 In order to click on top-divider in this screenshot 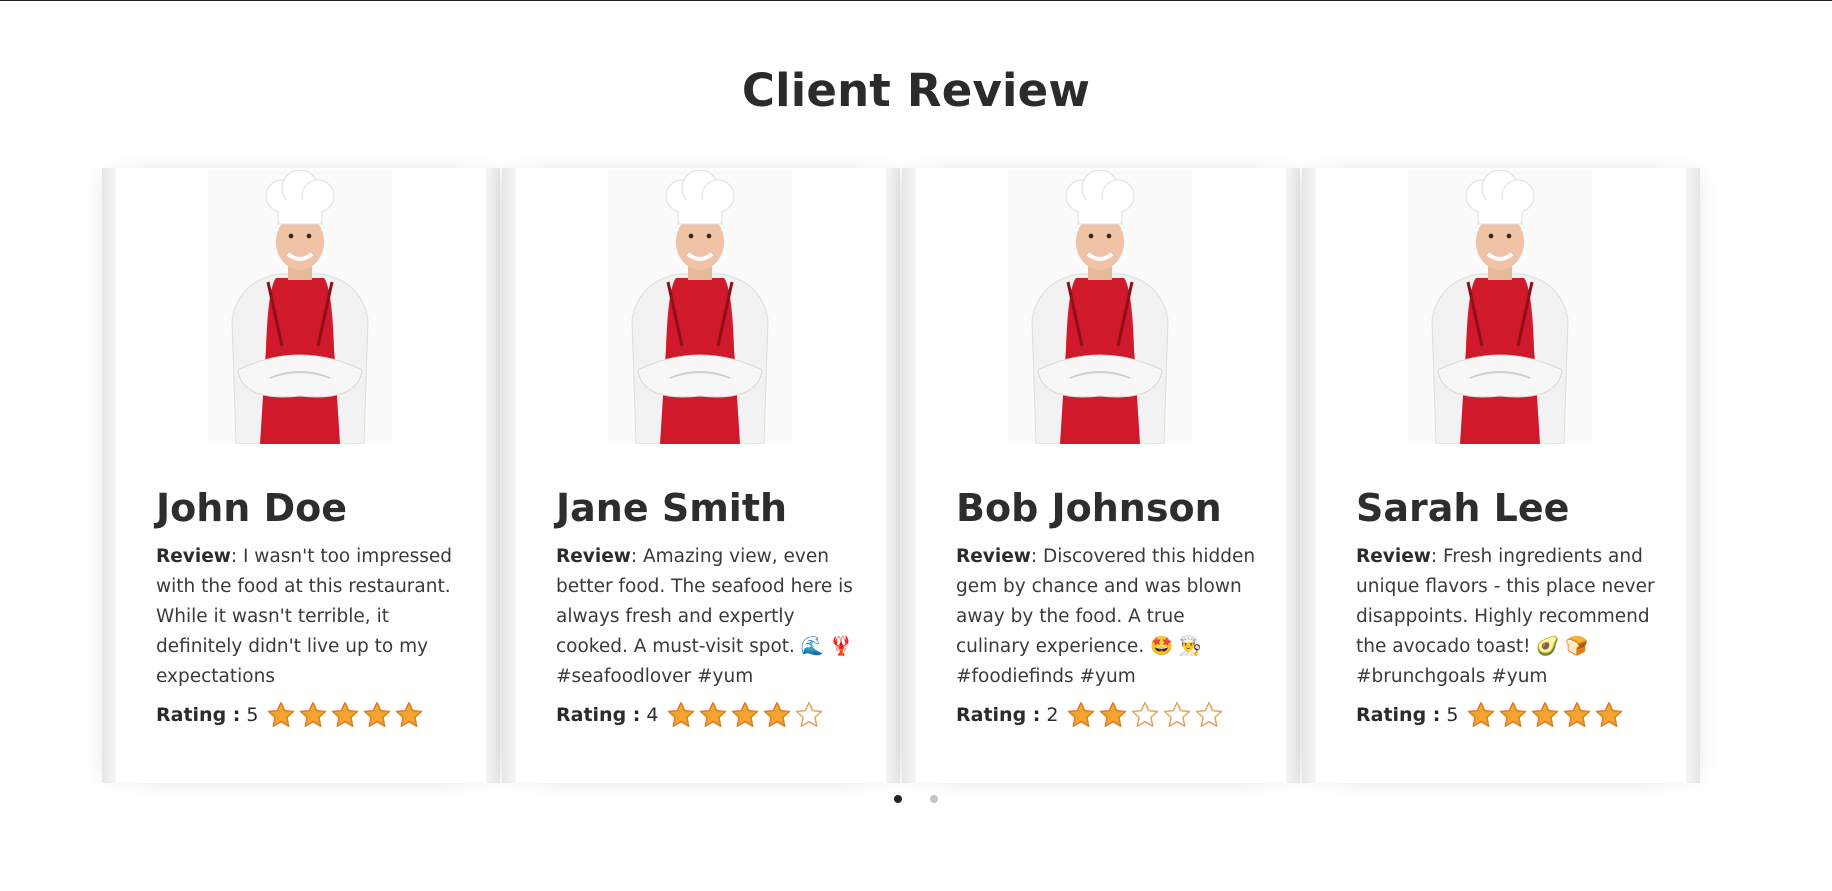, I will do `click(916, 0)`.